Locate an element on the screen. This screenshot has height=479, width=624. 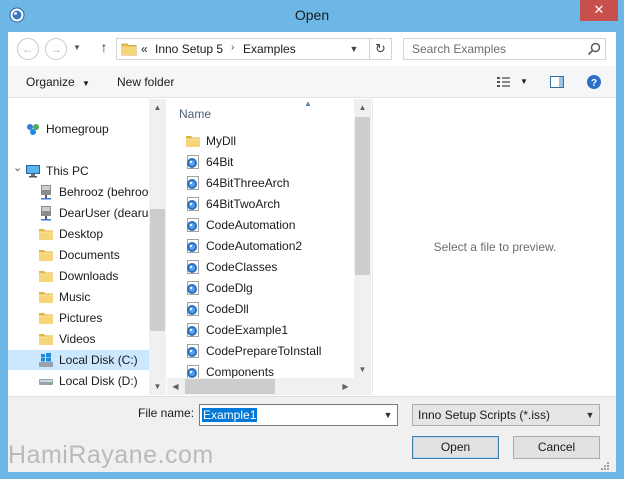
nav-item: This PC ⌄ is located at coordinates (81, 171).